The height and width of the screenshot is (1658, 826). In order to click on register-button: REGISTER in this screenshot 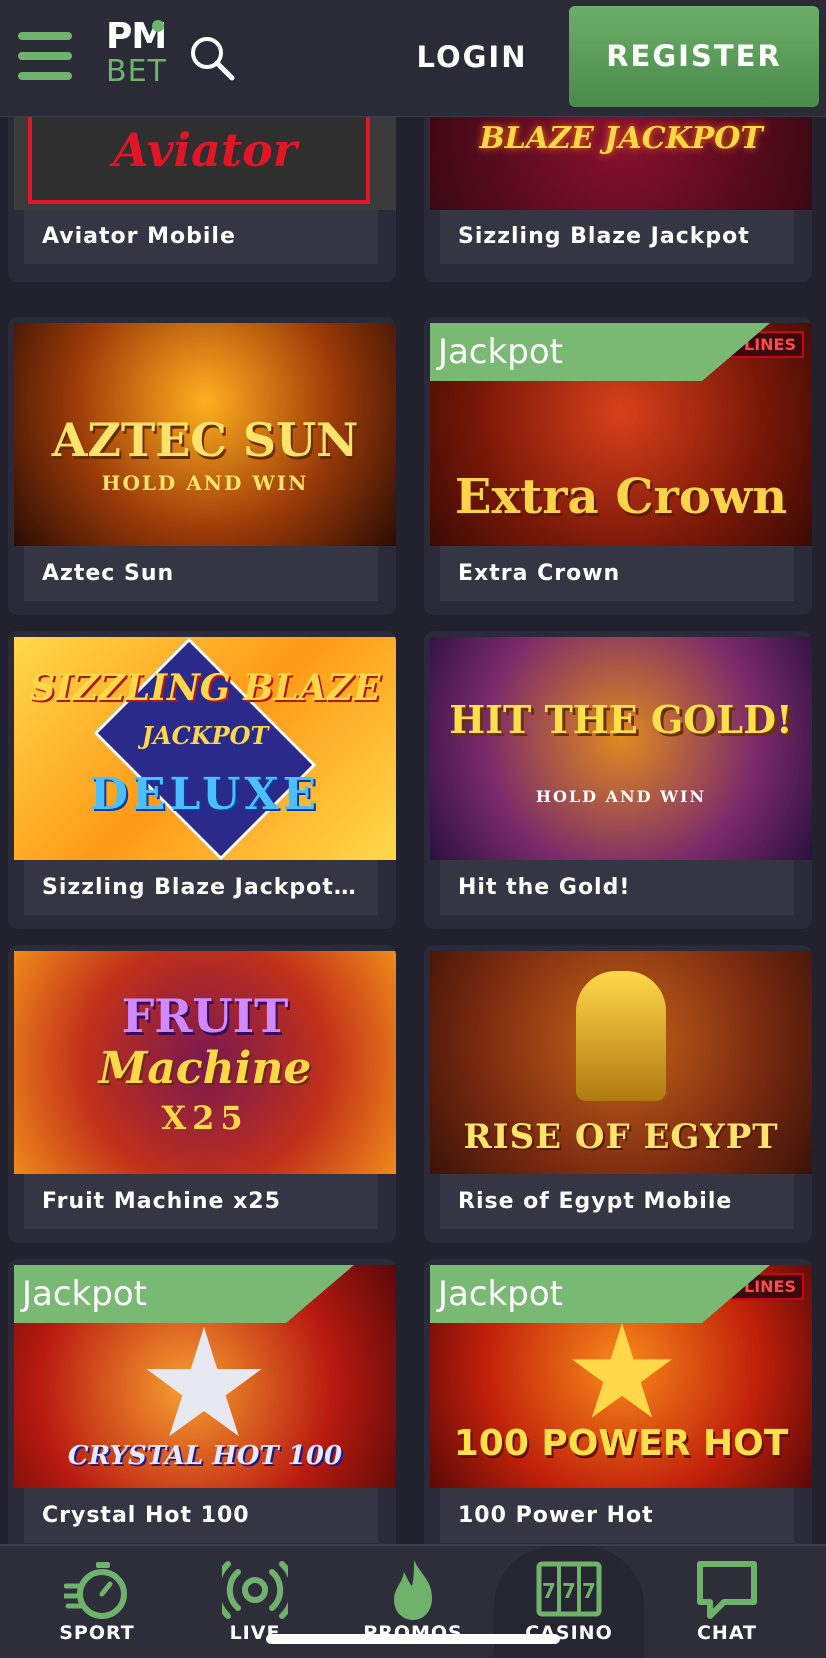, I will do `click(694, 56)`.